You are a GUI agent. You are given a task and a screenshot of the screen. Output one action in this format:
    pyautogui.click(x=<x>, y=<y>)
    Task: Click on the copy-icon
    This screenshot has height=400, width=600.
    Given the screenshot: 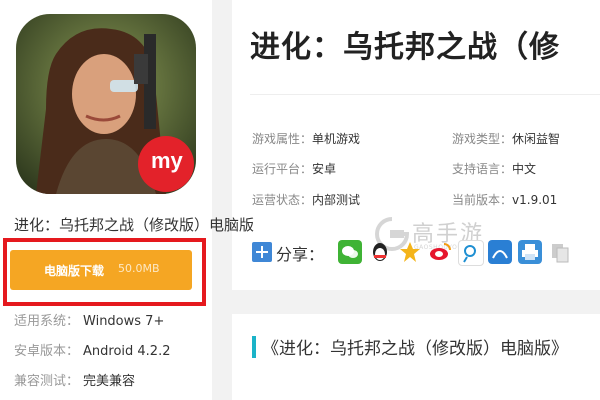 What is the action you would take?
    pyautogui.click(x=560, y=252)
    